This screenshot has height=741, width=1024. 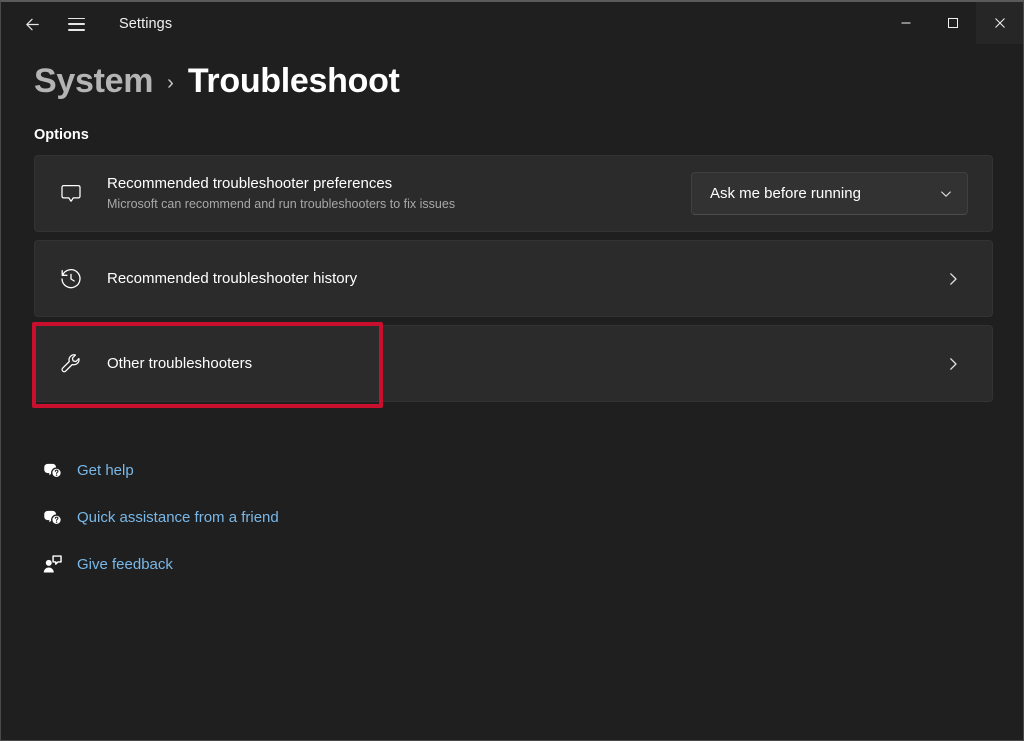 What do you see at coordinates (71, 364) in the screenshot?
I see `wrench-icon` at bounding box center [71, 364].